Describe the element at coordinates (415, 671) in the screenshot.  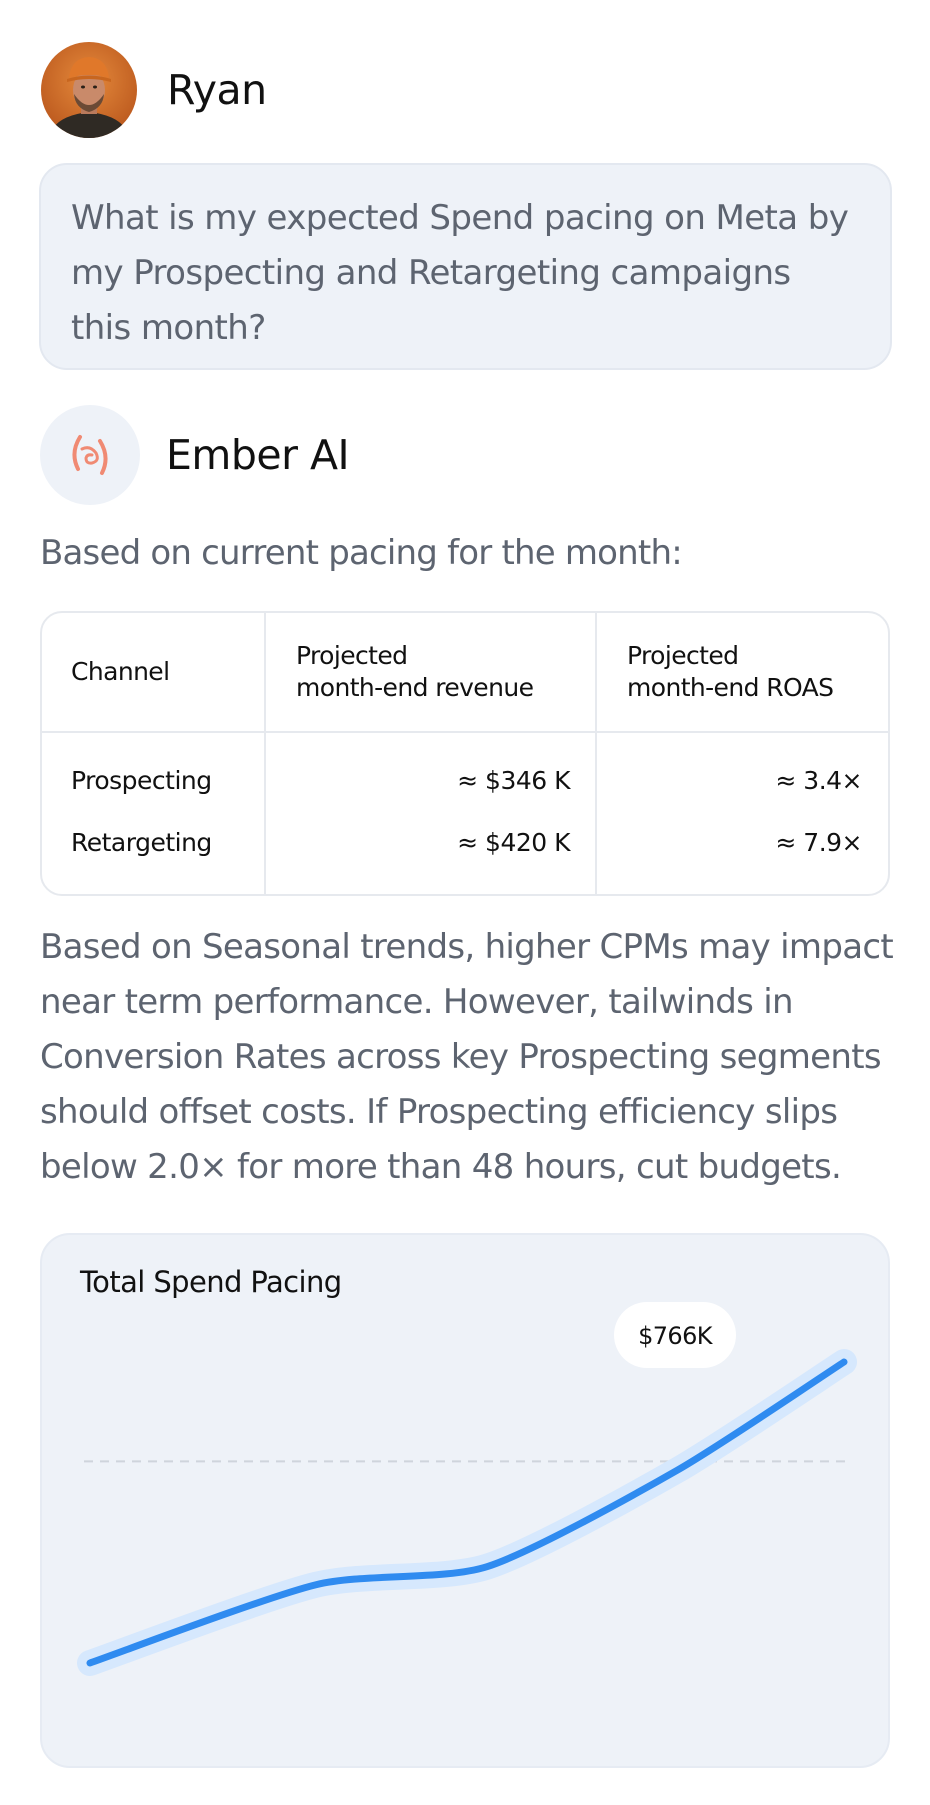
I see `table-header-revenue: Projected month-end revenue` at that location.